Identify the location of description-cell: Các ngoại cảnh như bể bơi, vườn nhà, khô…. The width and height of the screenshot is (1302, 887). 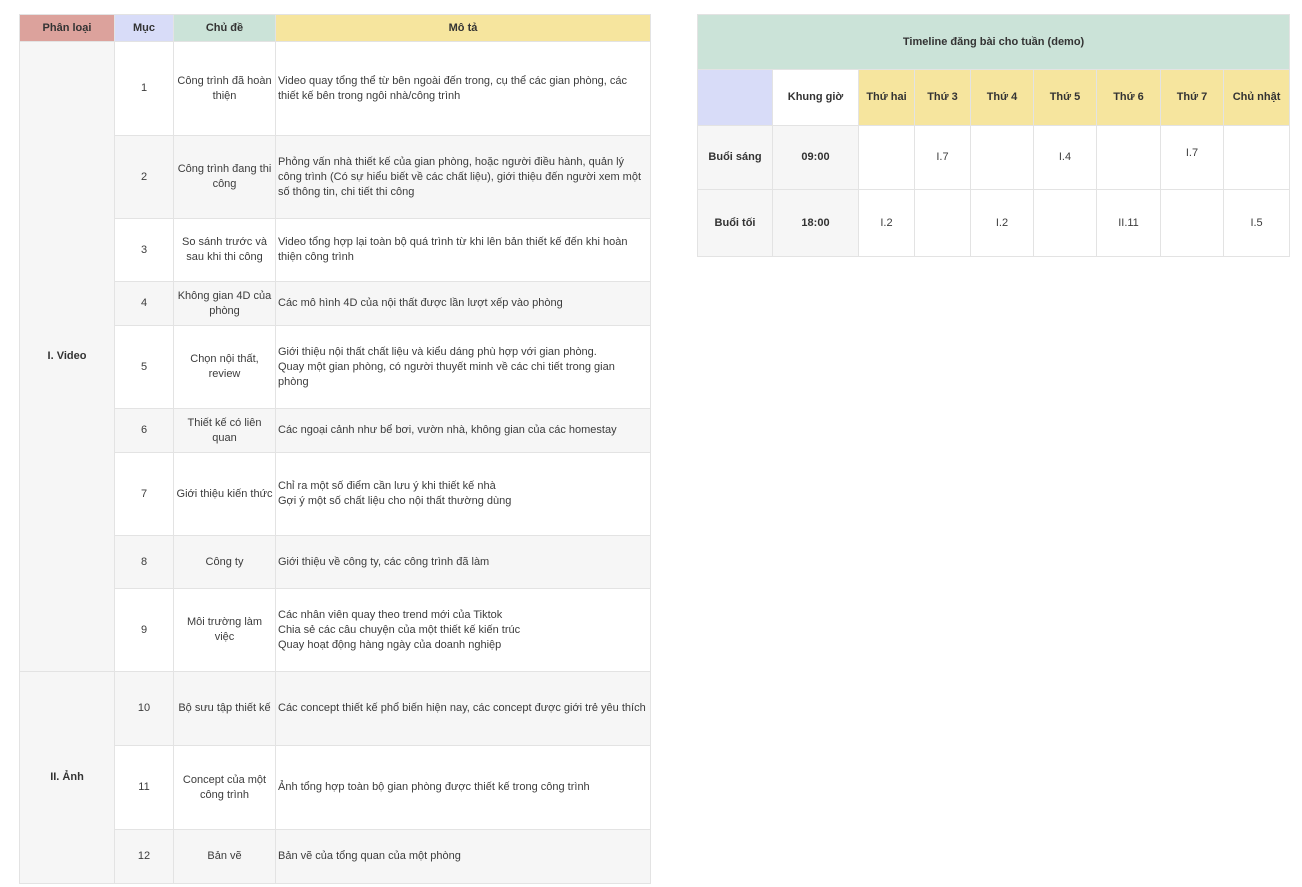
(463, 430).